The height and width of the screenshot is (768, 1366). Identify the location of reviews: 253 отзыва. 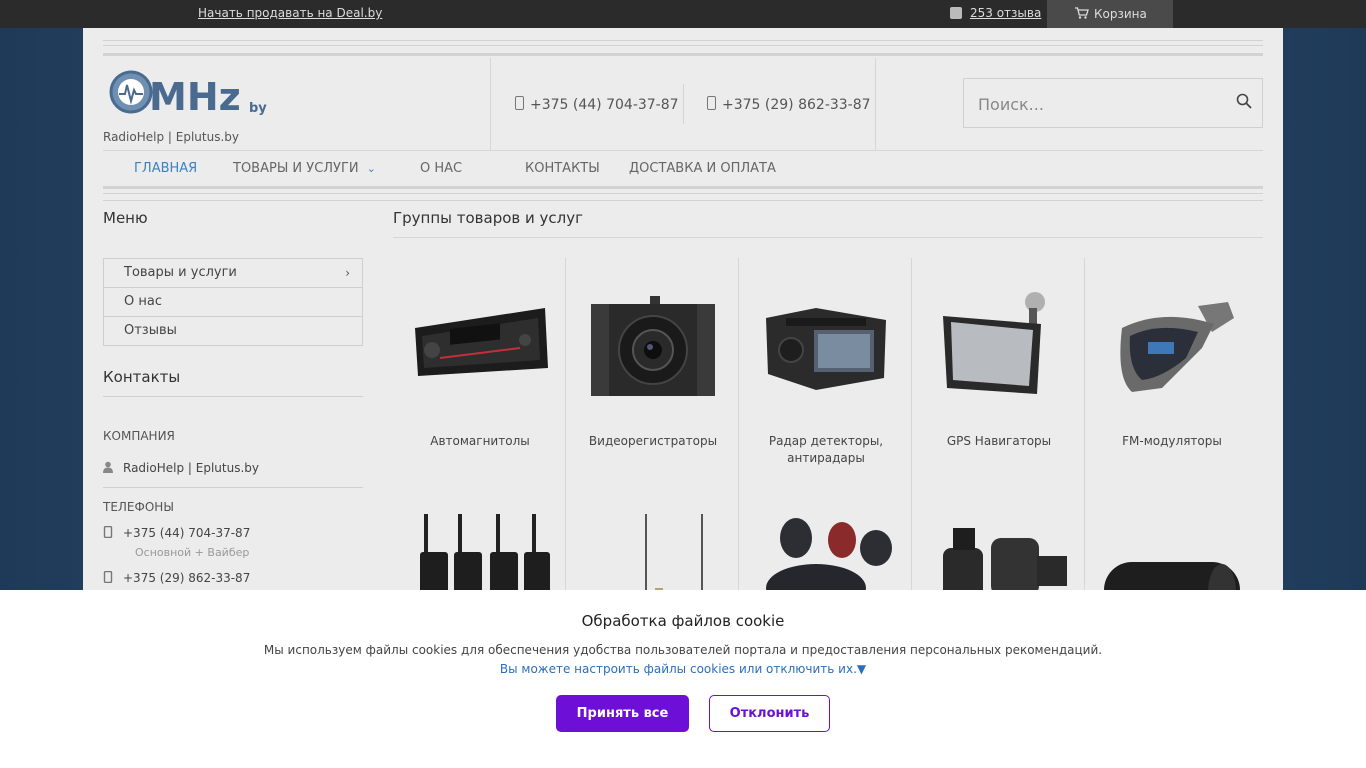
(995, 13).